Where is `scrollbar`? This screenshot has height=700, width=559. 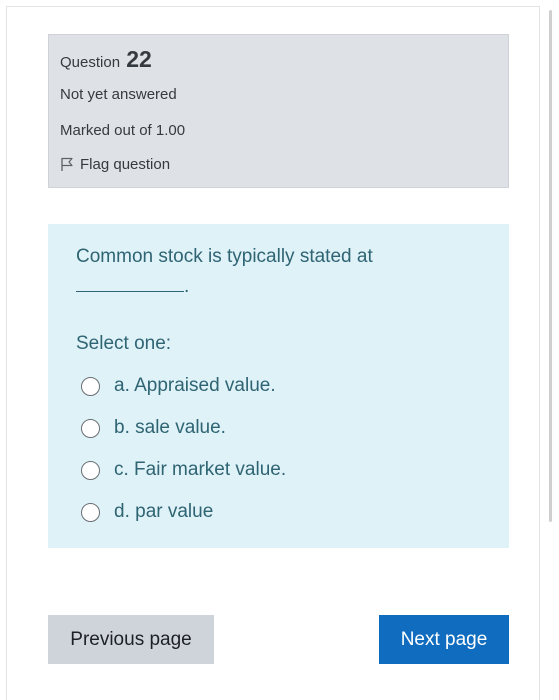
scrollbar is located at coordinates (550, 266).